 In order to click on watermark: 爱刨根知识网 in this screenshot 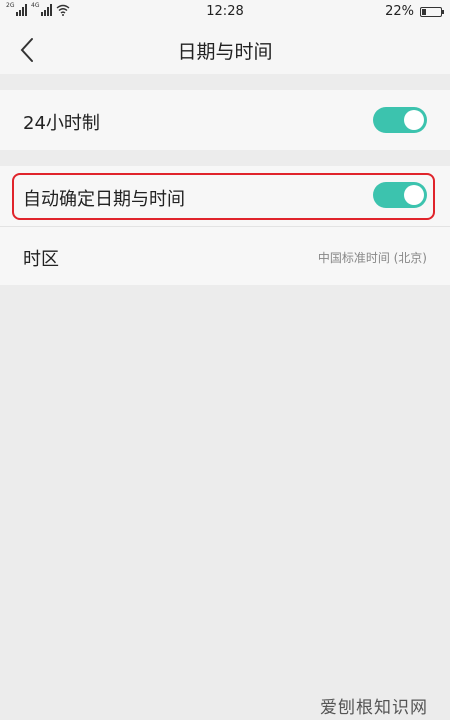, I will do `click(374, 708)`.